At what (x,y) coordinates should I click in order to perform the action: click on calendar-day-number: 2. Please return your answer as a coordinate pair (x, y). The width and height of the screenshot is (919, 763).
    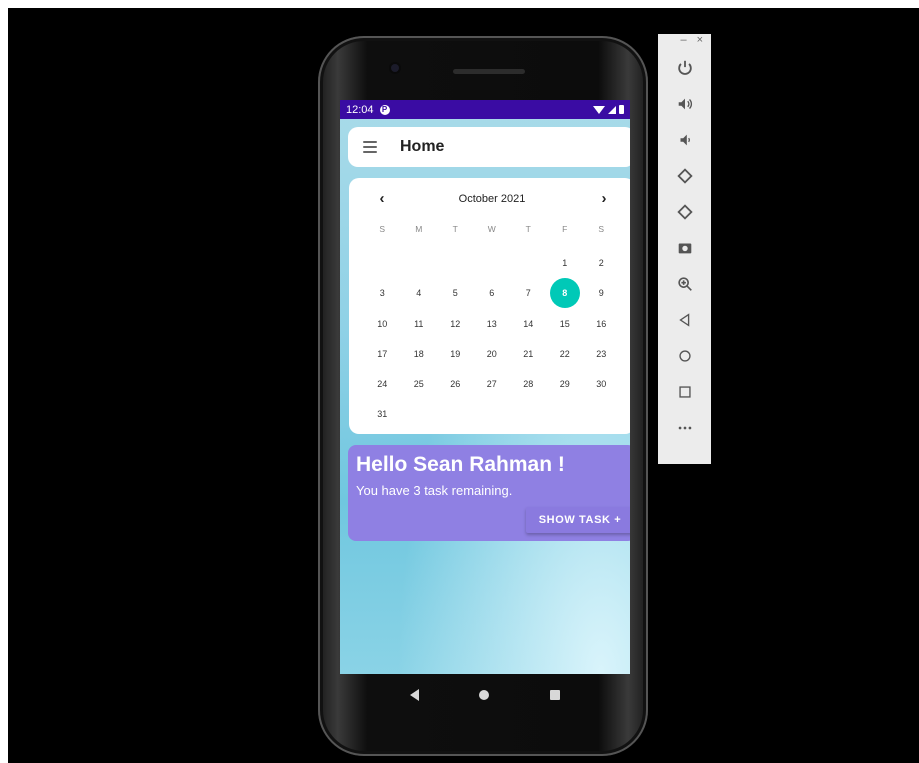
    Looking at the image, I should click on (601, 263).